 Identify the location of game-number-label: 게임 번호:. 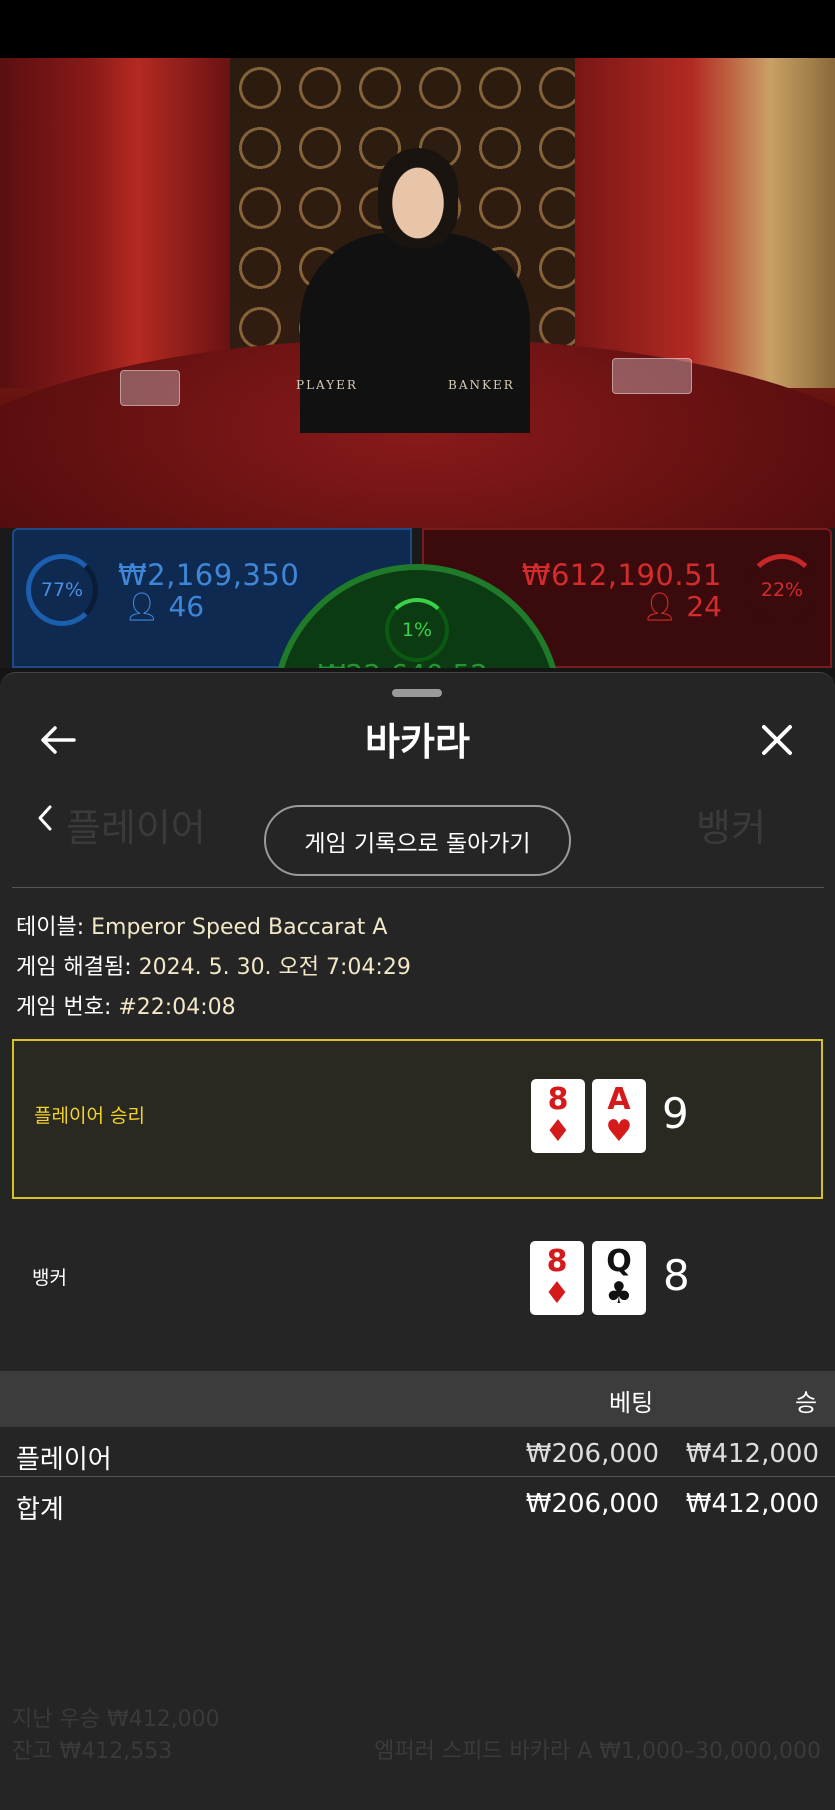
(64, 1007).